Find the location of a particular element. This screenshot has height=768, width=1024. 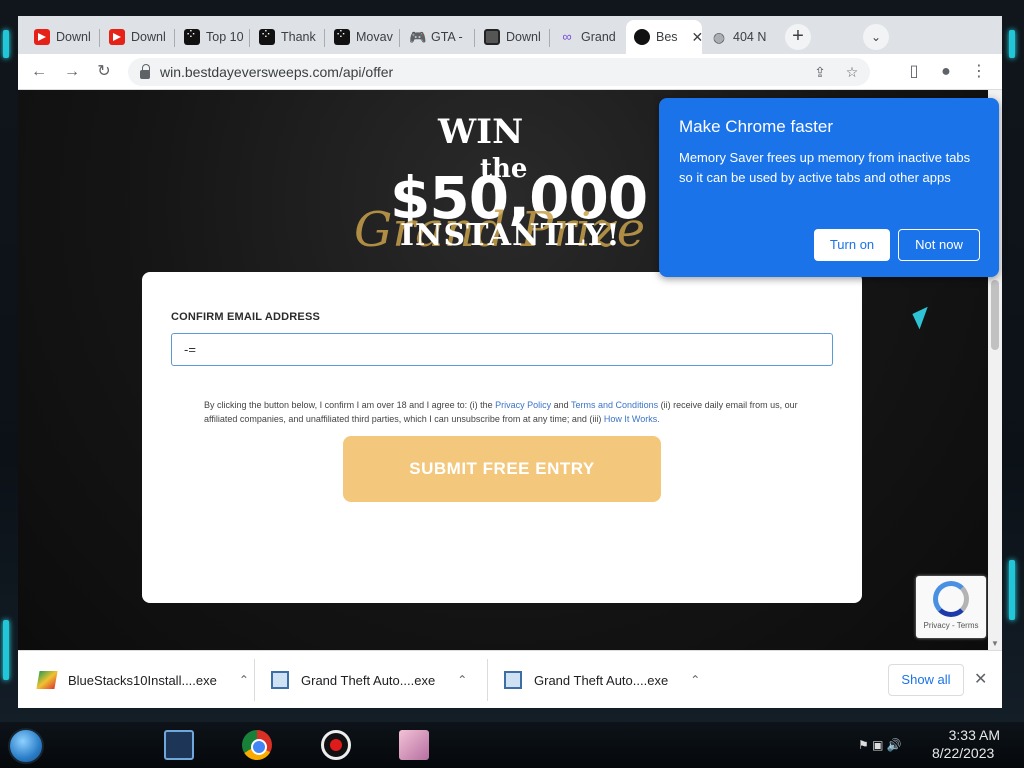

tab-label: Bes is located at coordinates (667, 37).